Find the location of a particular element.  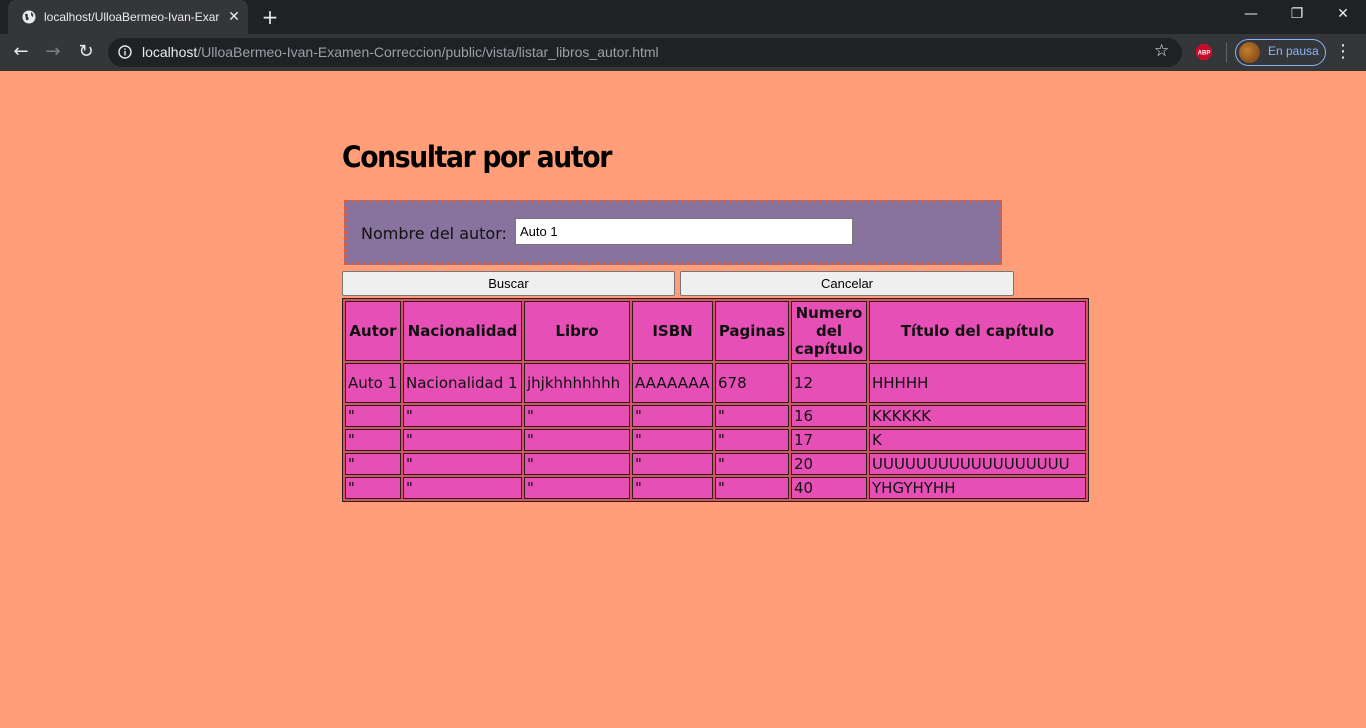

new-tab-button: + is located at coordinates (270, 17).